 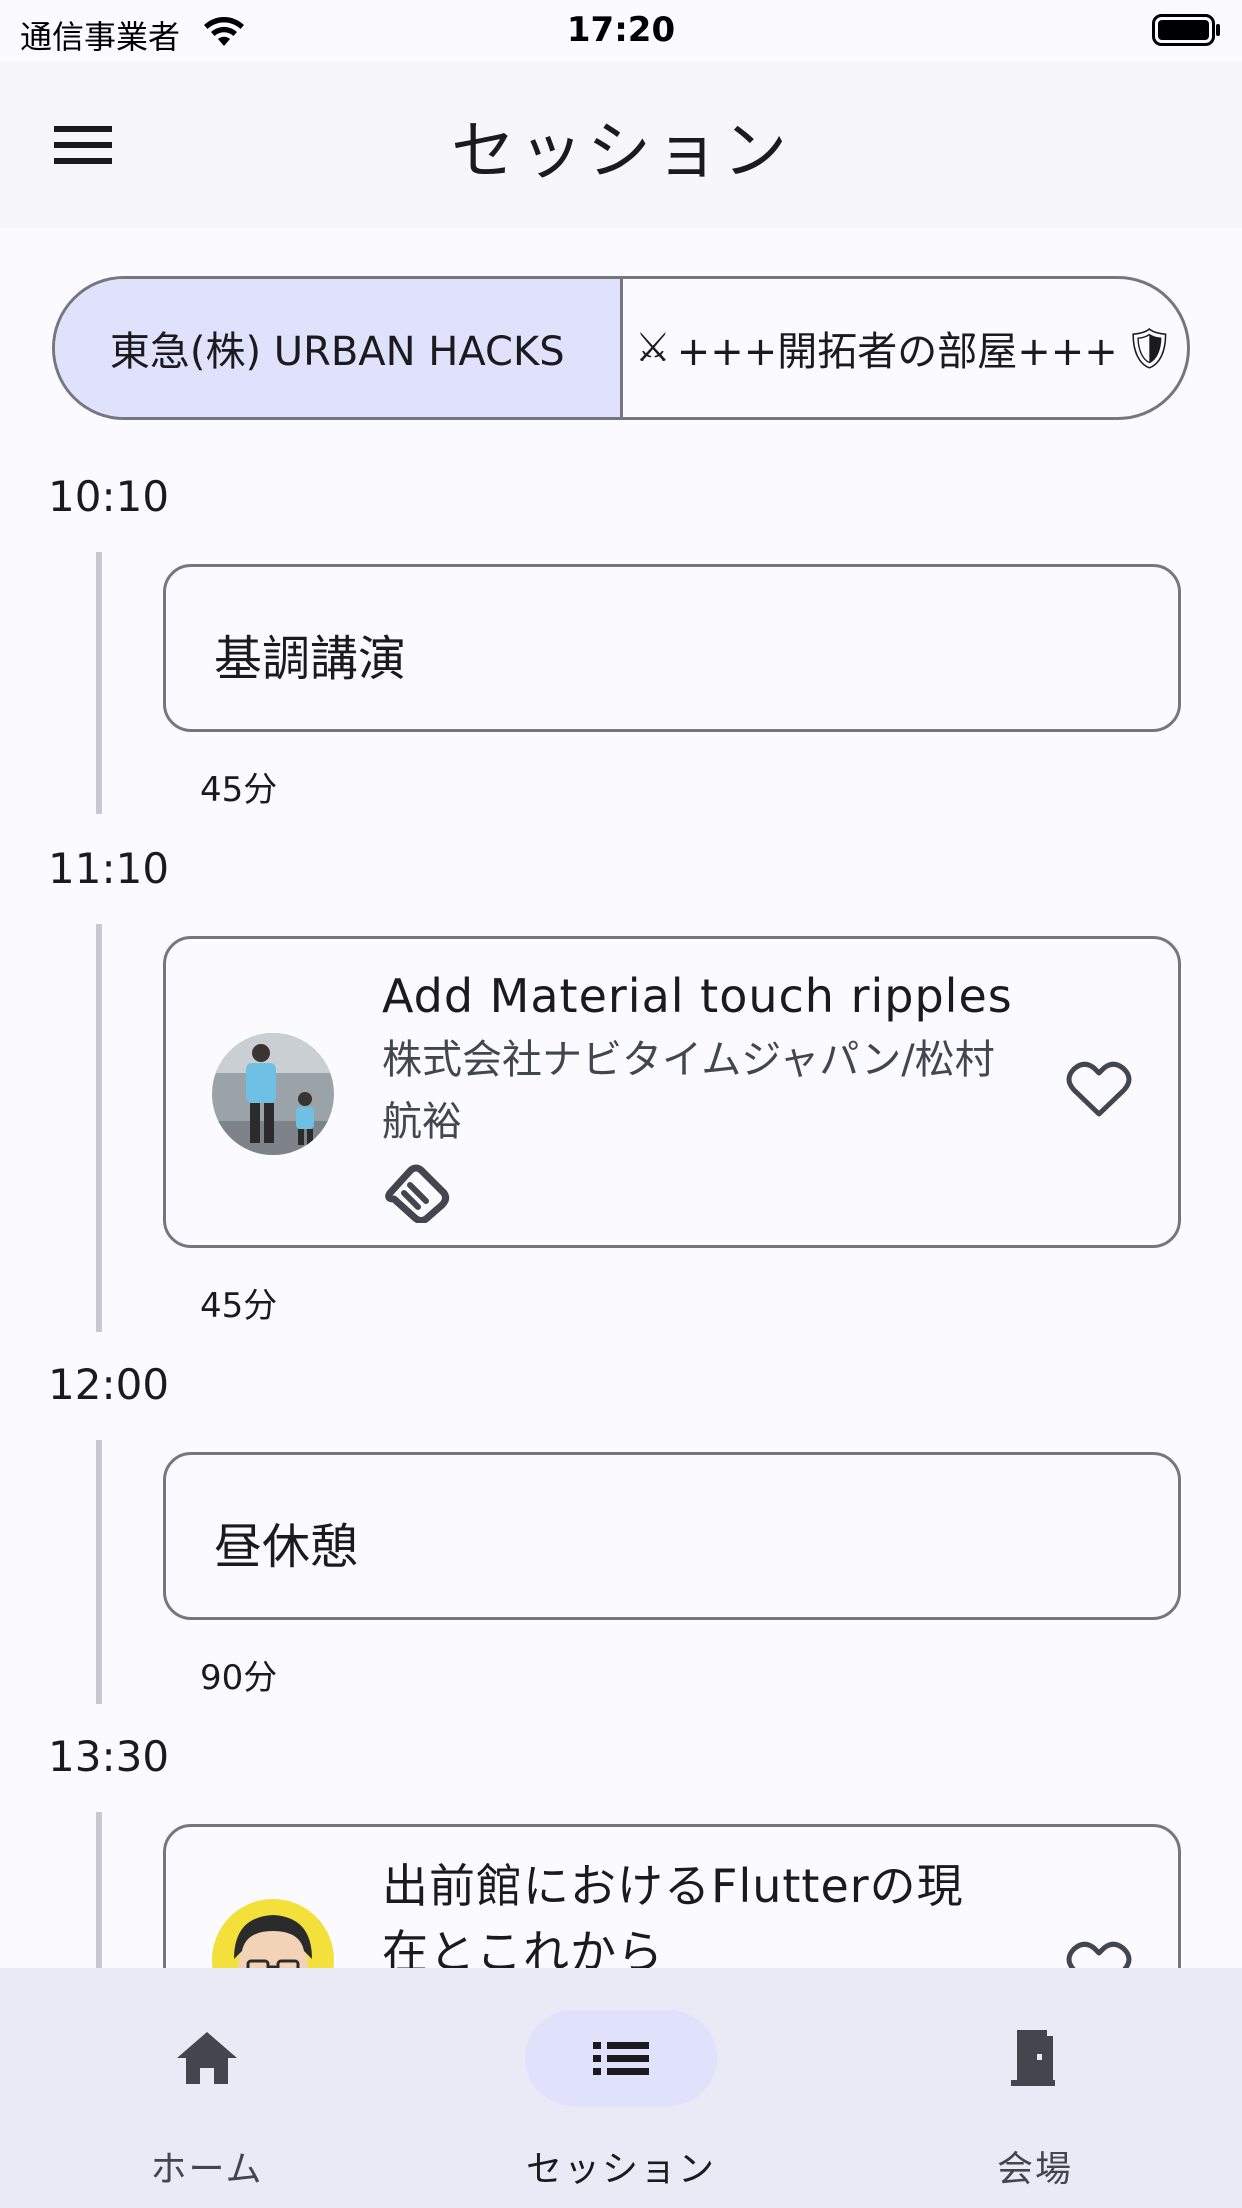 I want to click on time-slot-label: 13:30, so click(x=109, y=1756).